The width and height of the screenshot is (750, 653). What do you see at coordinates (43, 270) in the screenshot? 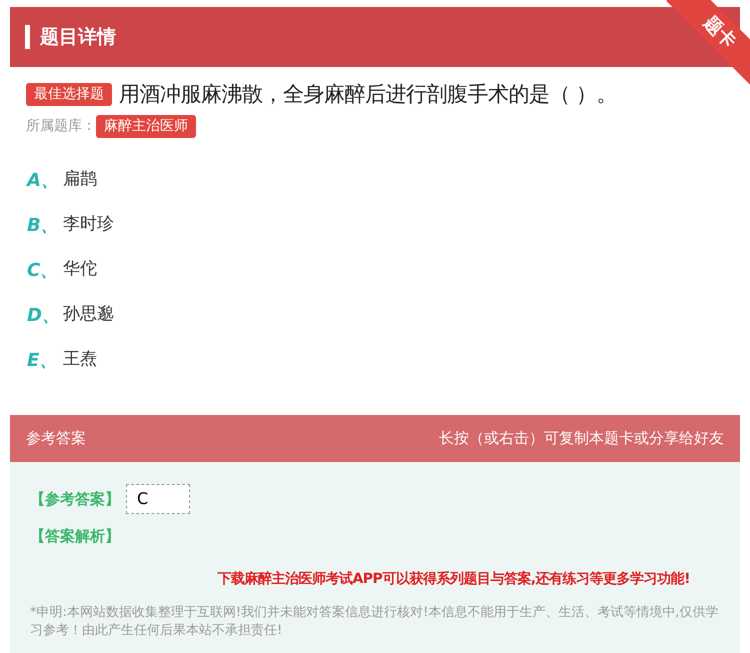
I see `option-letter: C、` at bounding box center [43, 270].